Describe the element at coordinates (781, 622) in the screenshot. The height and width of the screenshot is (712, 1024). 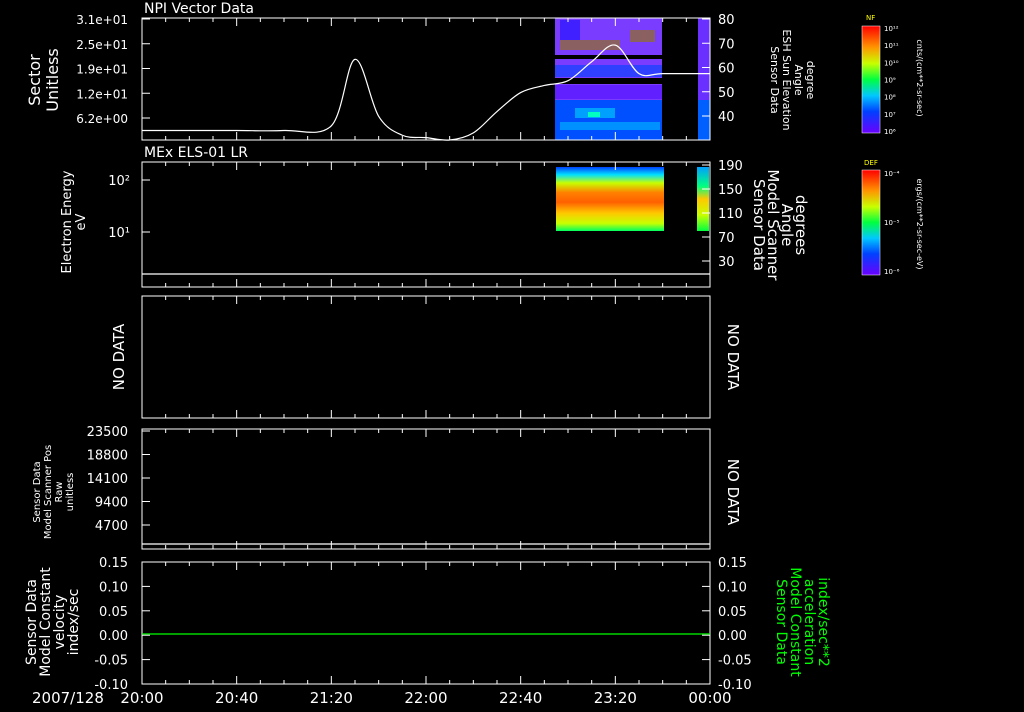
I see `panel-5-right-ylabel-1: Sensor Data` at that location.